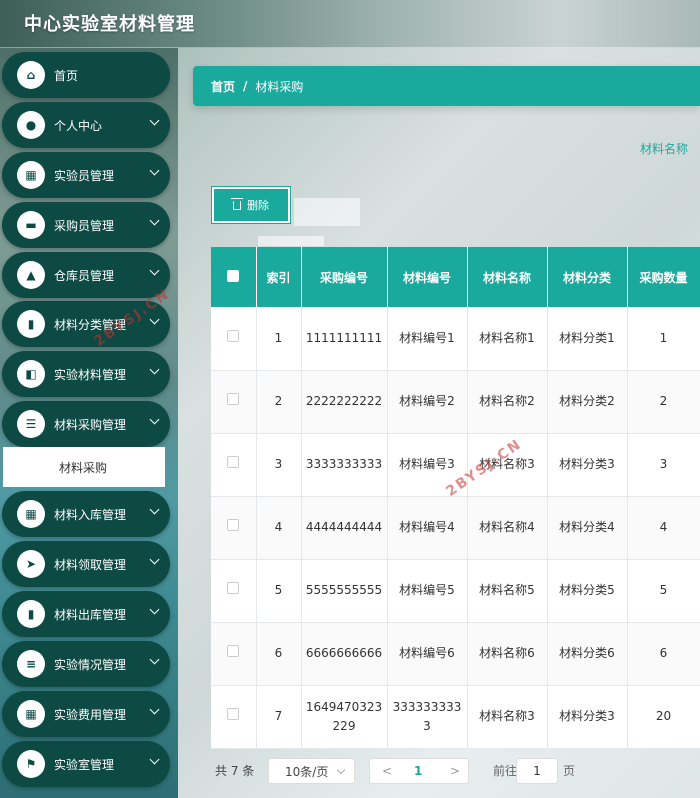  I want to click on app-title: 中心实验室材料管理, so click(109, 24).